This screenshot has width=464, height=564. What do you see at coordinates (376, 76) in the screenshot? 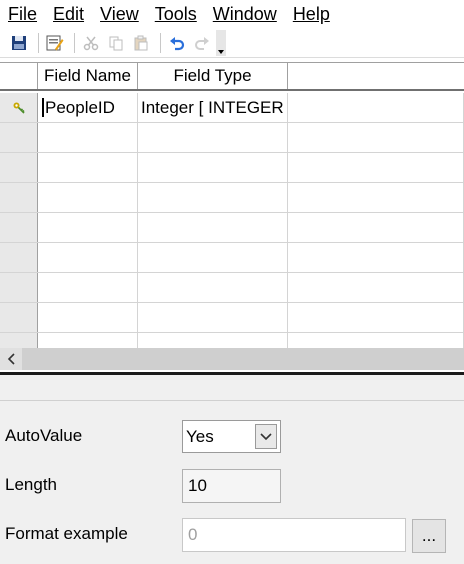
I see `column-header-blank` at bounding box center [376, 76].